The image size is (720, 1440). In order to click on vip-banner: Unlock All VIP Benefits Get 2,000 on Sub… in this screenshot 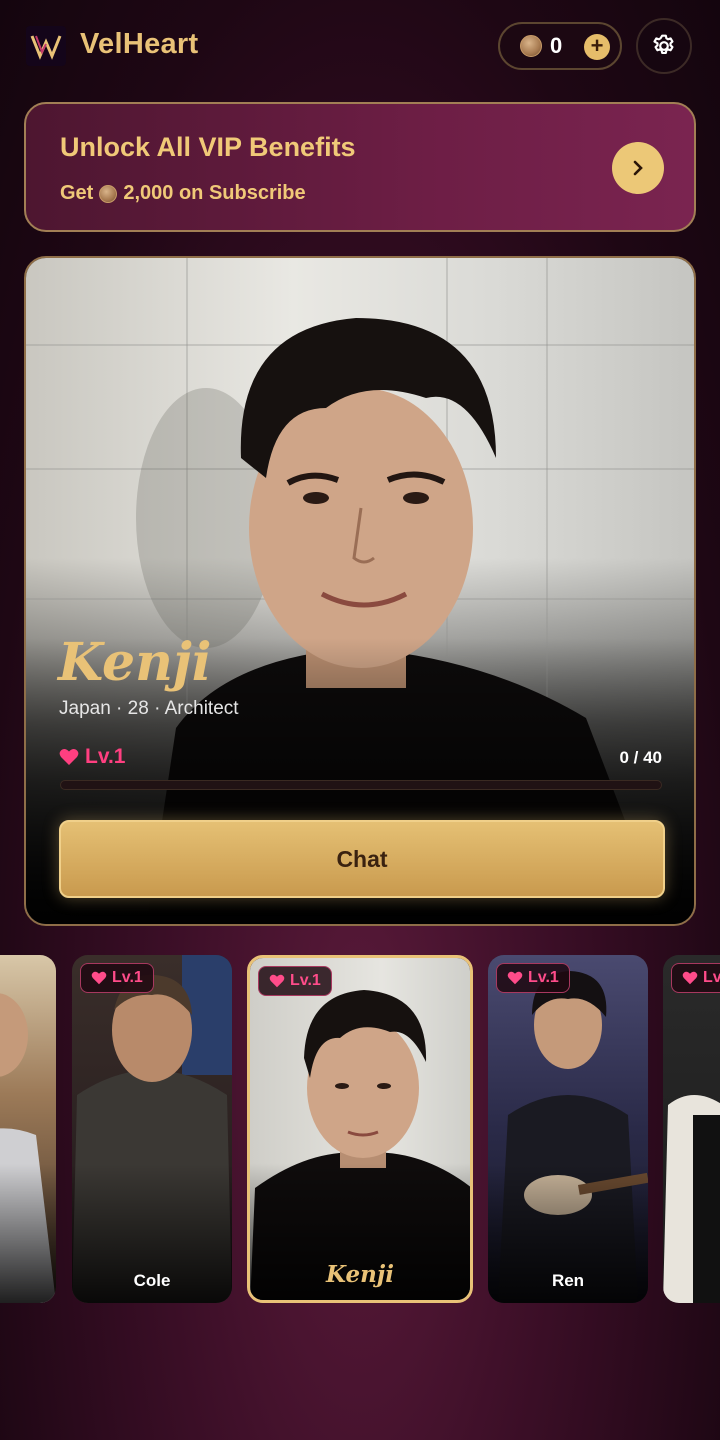, I will do `click(360, 167)`.